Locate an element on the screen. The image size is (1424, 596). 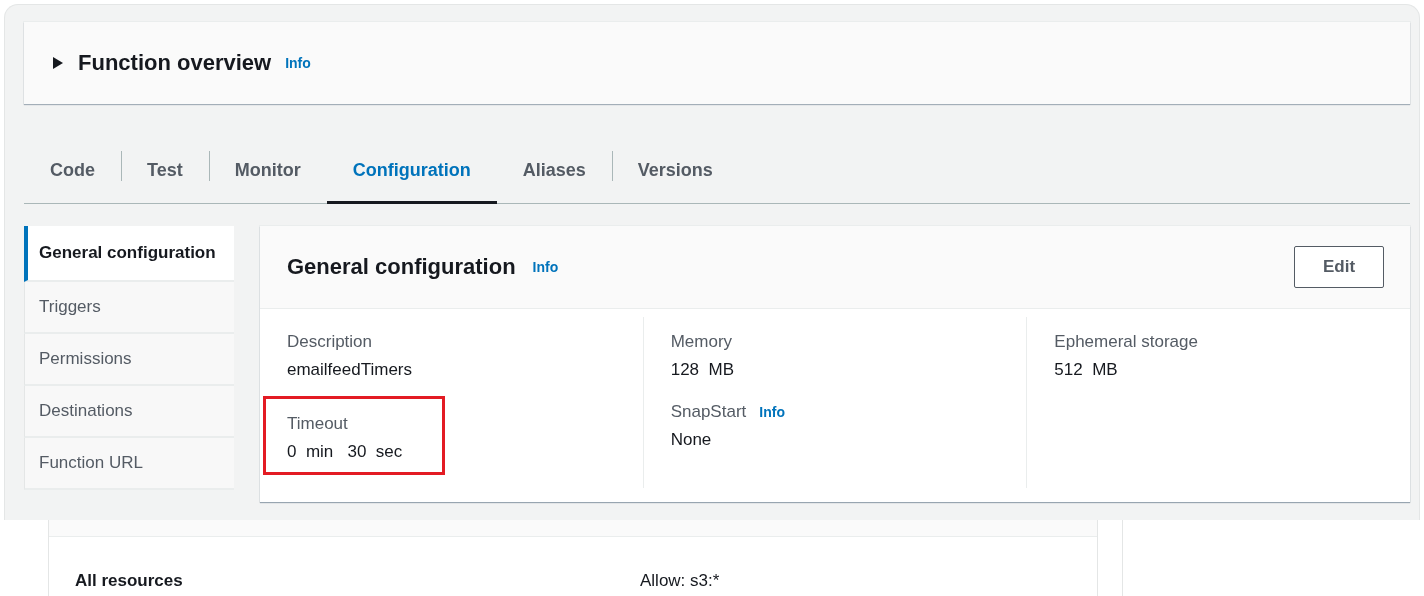
table-cell: Allow: s3:* is located at coordinates (680, 581).